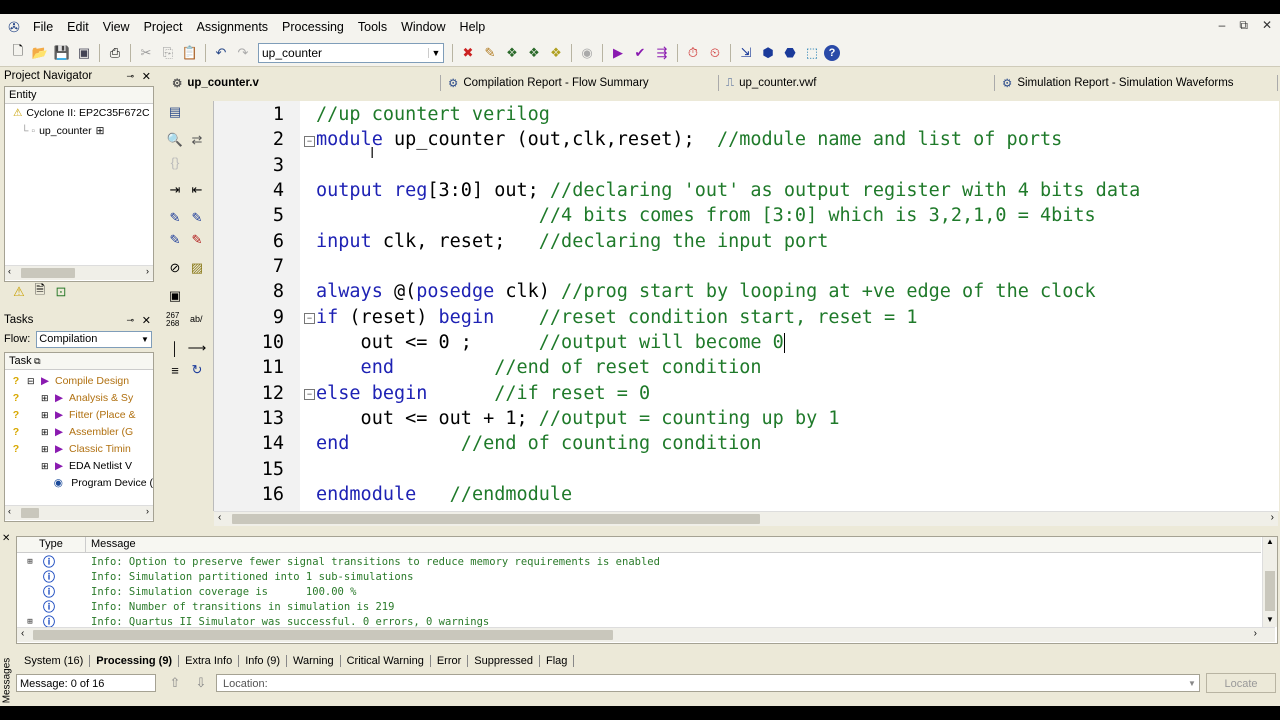 Image resolution: width=1280 pixels, height=720 pixels. What do you see at coordinates (539, 367) in the screenshot?
I see `code-line: end //end of reset condition` at bounding box center [539, 367].